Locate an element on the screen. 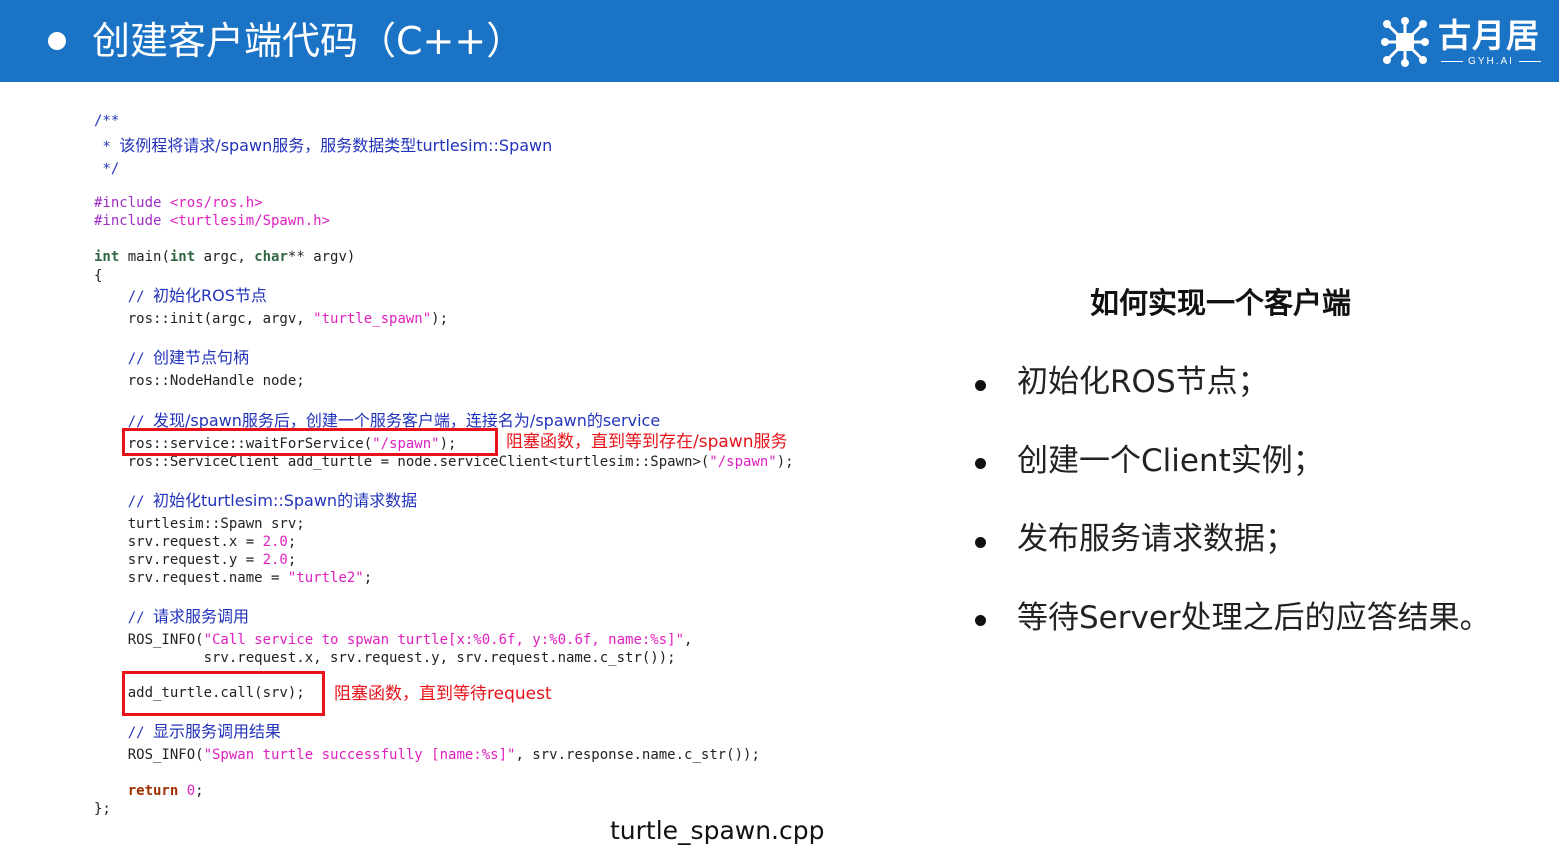 The width and height of the screenshot is (1559, 860). code-line-return: return 0; is located at coordinates (149, 791).